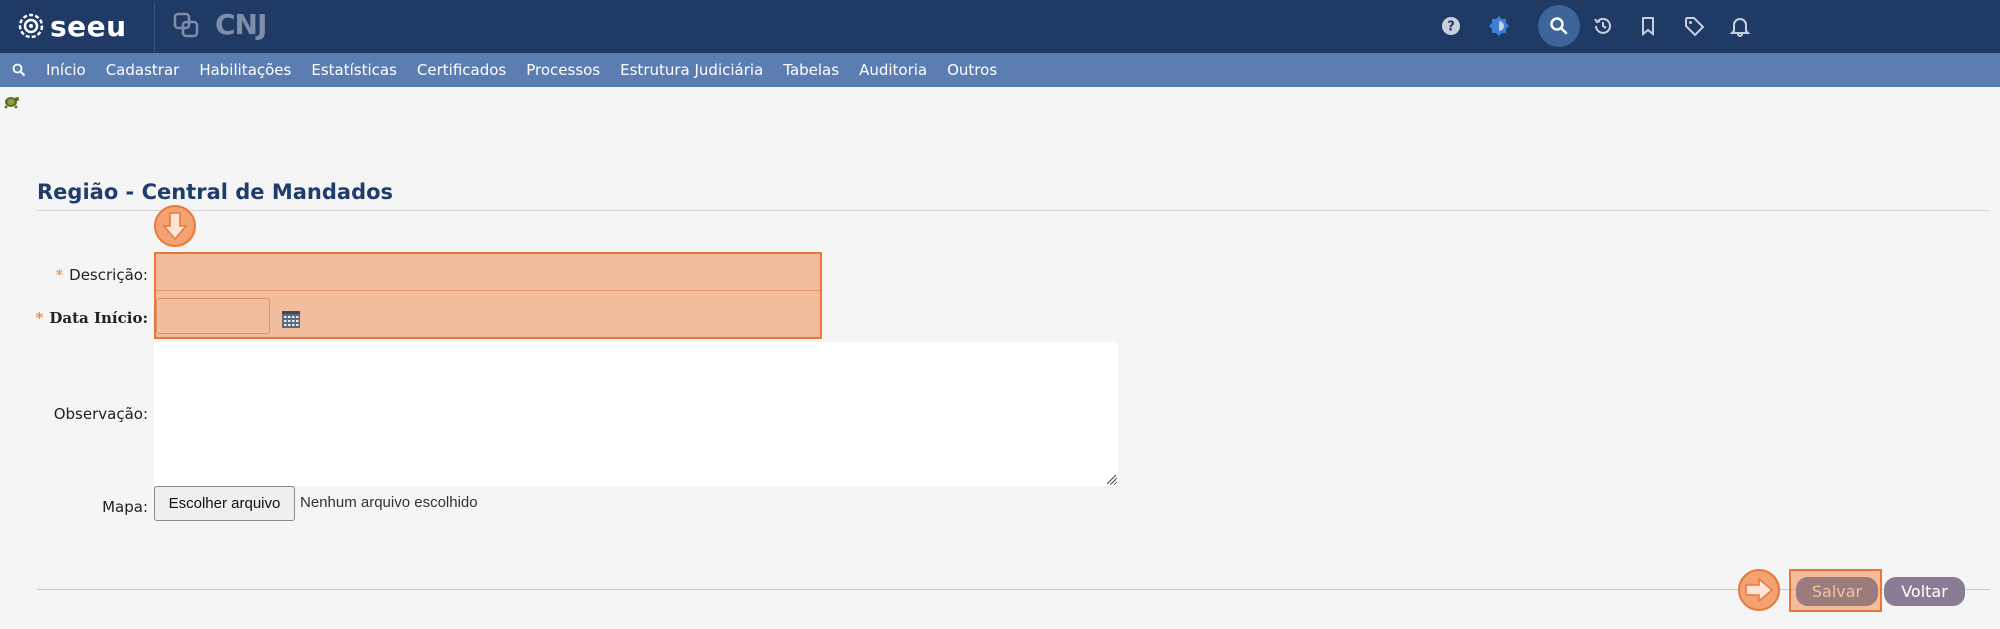 This screenshot has height=629, width=2000. I want to click on descricao-input, so click(488, 271).